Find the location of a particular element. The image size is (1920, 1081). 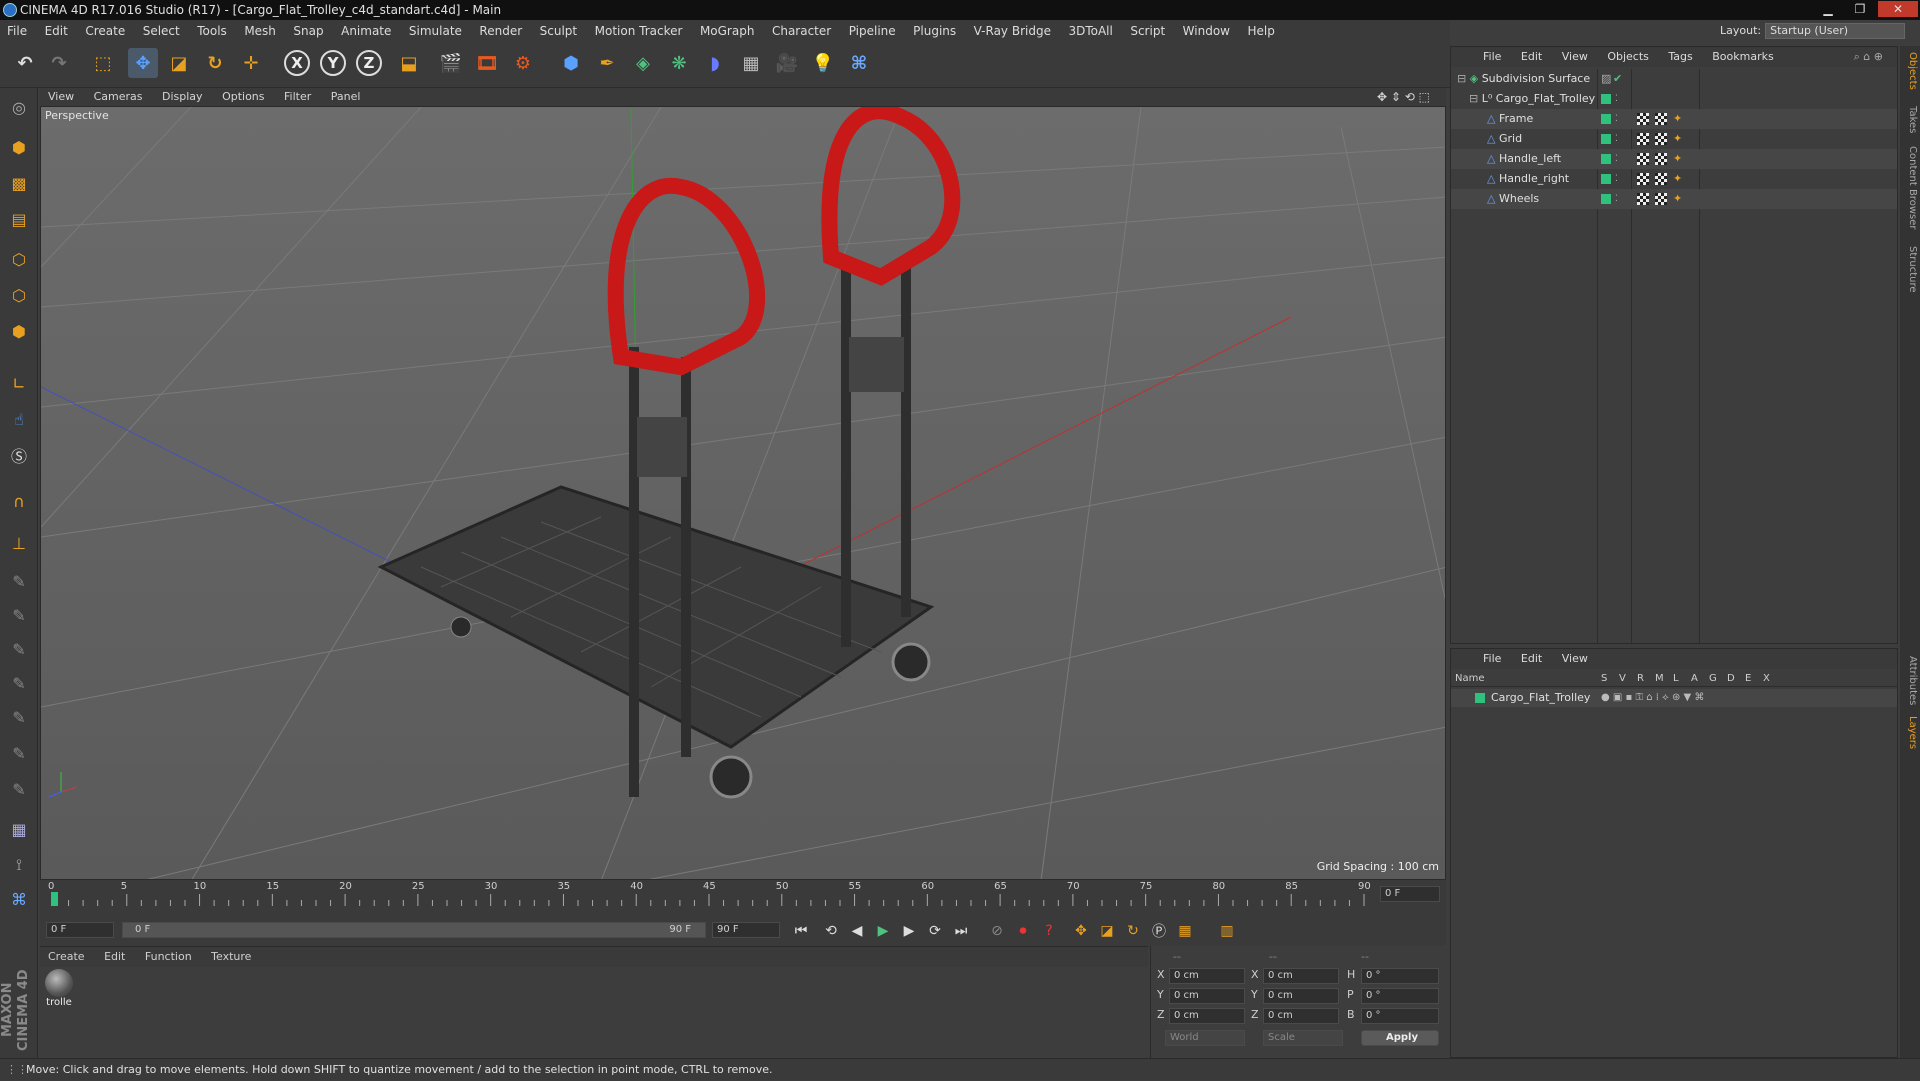

record-keys-icon: ⊘ is located at coordinates (997, 931).